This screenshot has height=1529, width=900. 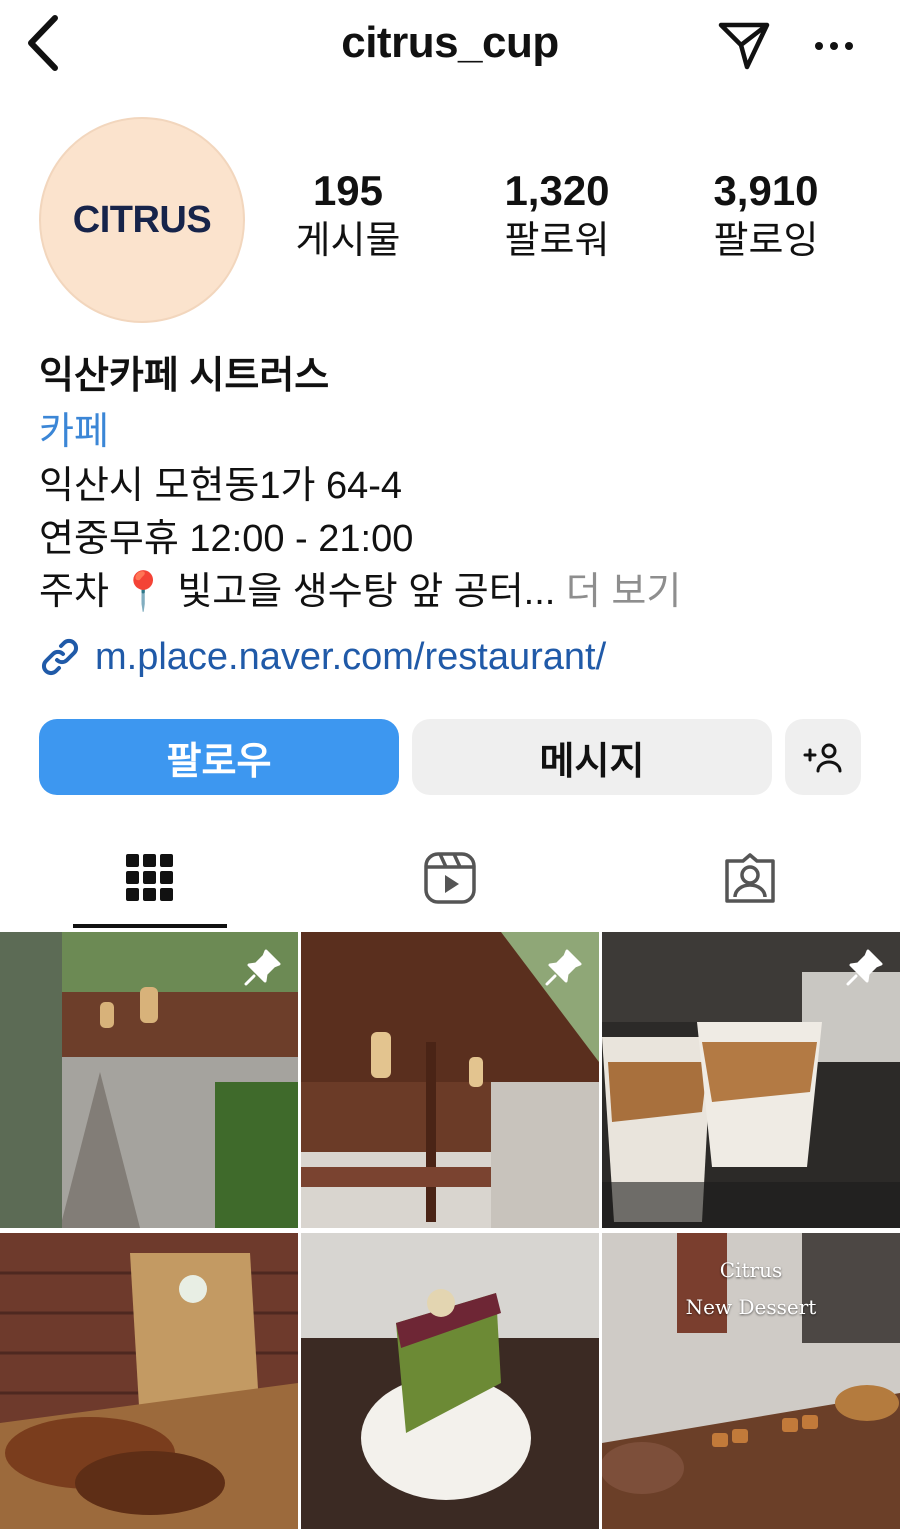 I want to click on bio-website-link: m.place.naver.com/restaurant/, so click(x=459, y=657).